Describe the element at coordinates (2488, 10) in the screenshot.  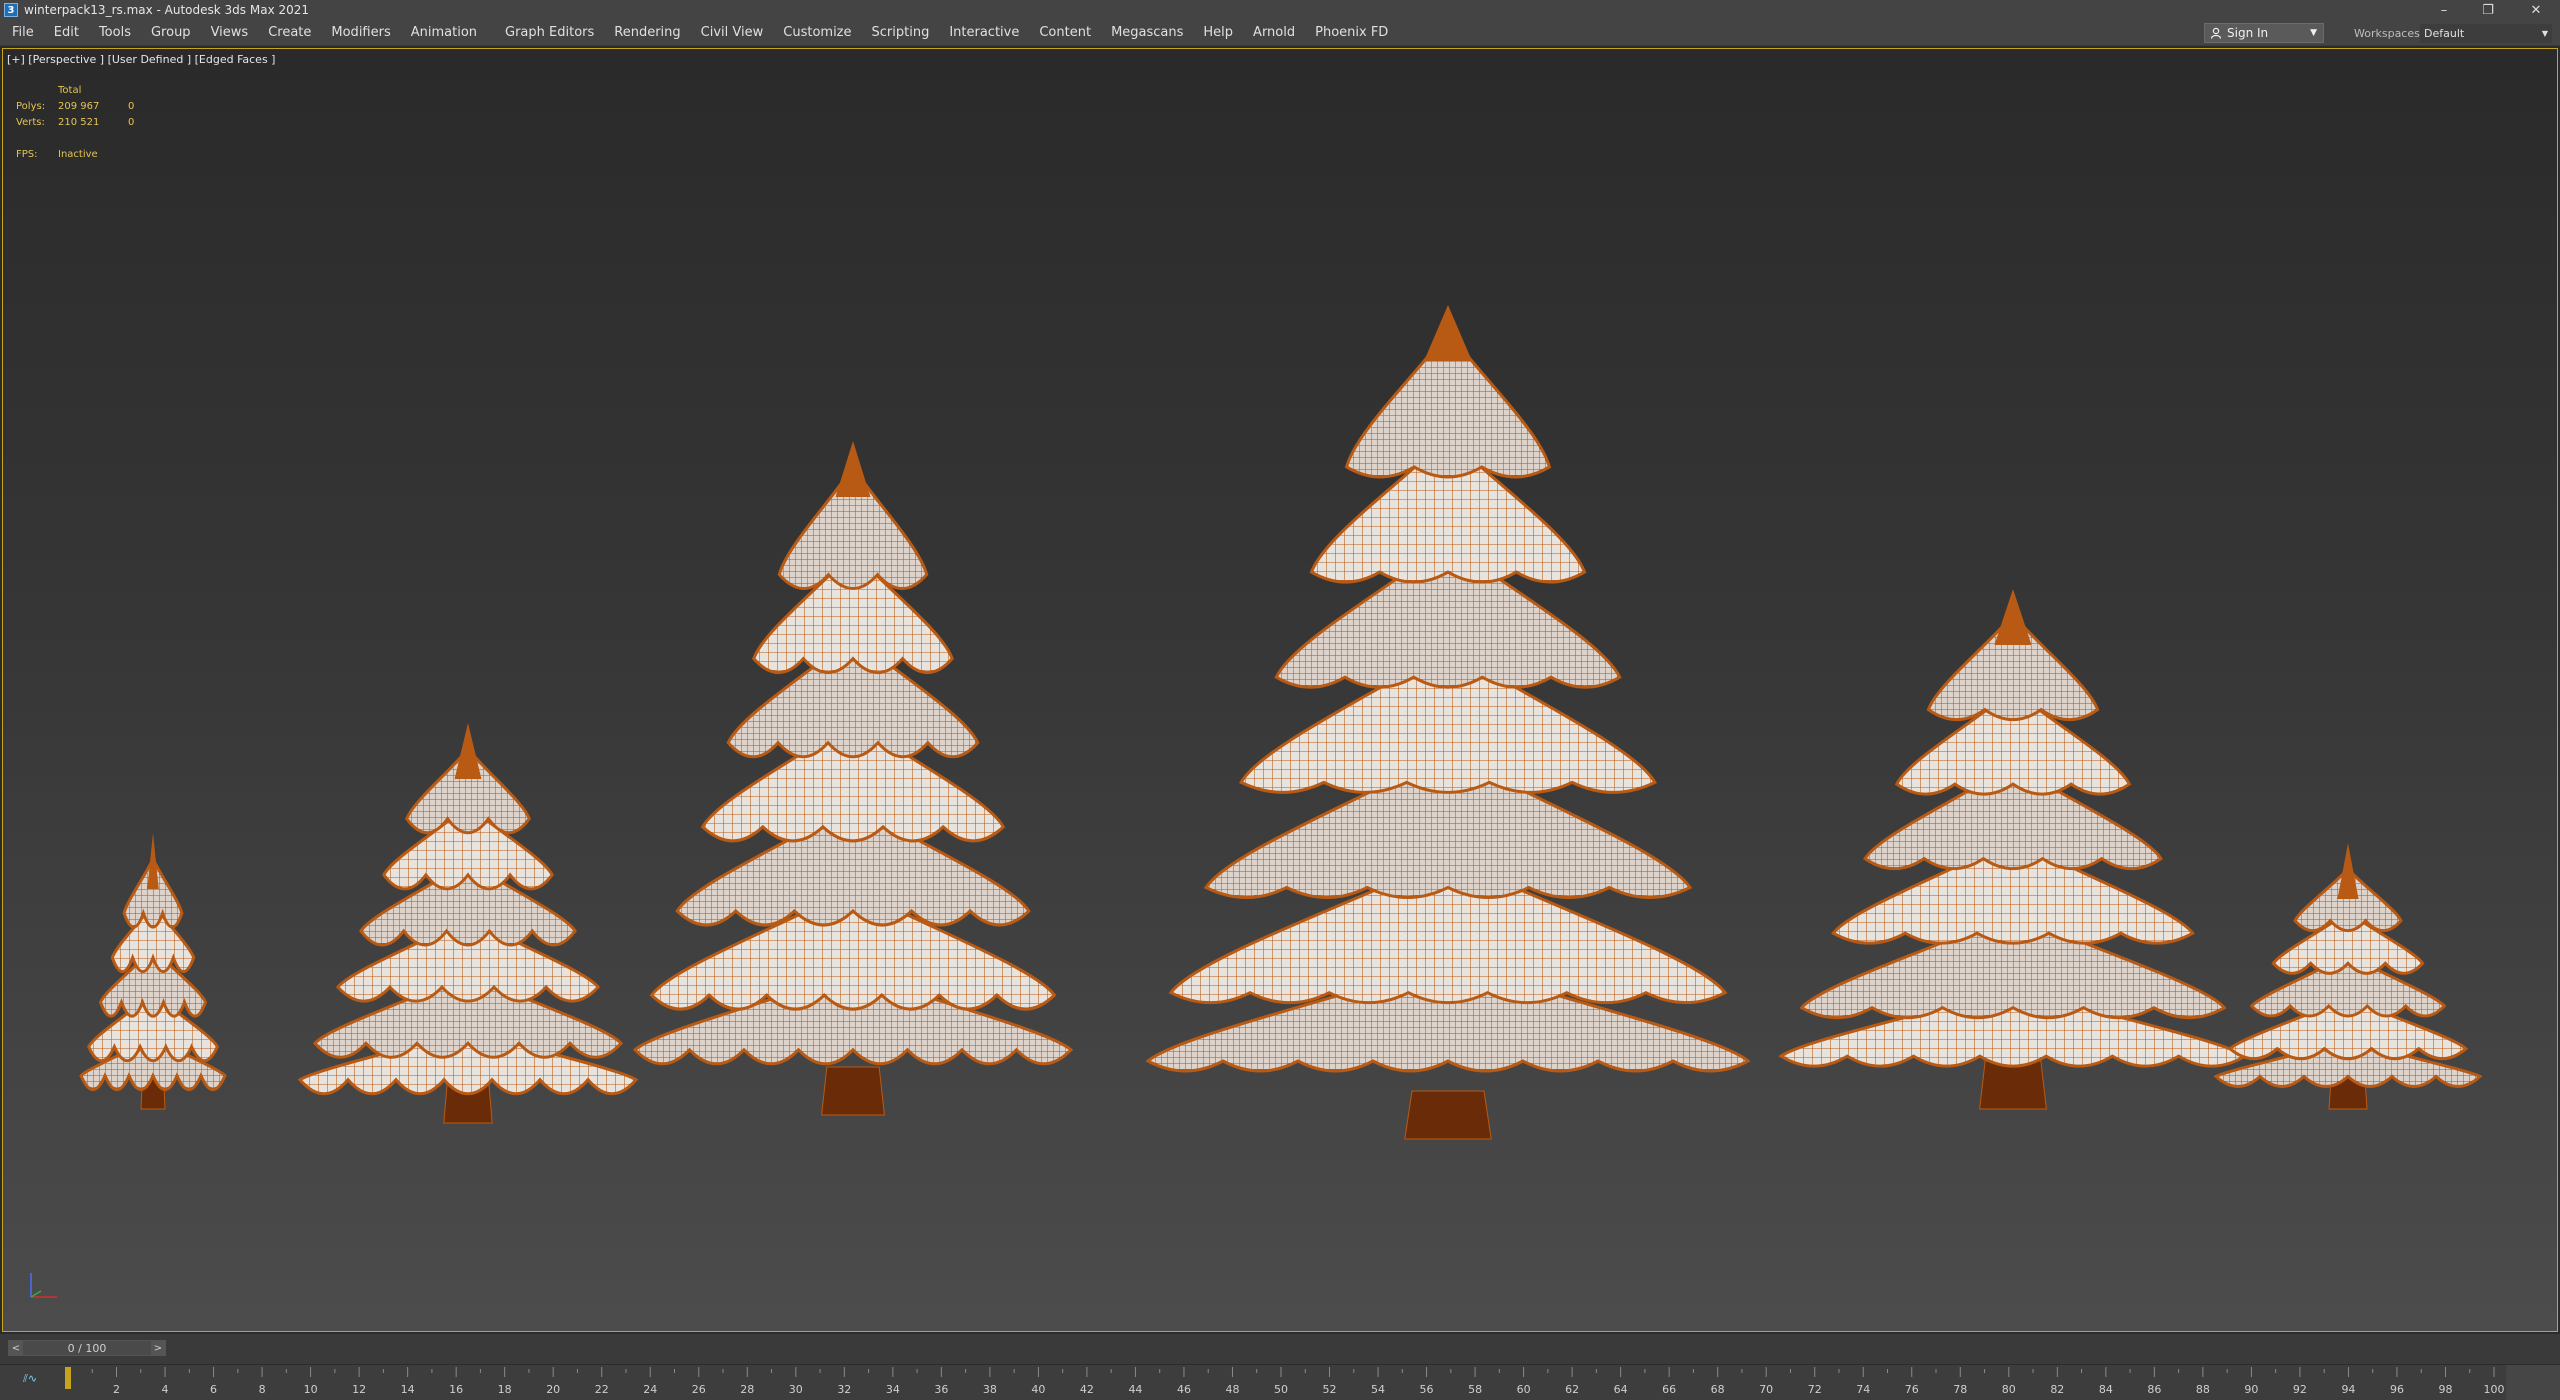
I see `restore-button: ❐` at that location.